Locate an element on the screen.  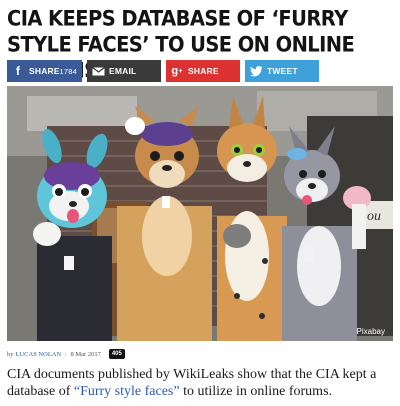
byline: by Lucas Nolan | 8 Mar 2017 405 is located at coordinates (66, 354).